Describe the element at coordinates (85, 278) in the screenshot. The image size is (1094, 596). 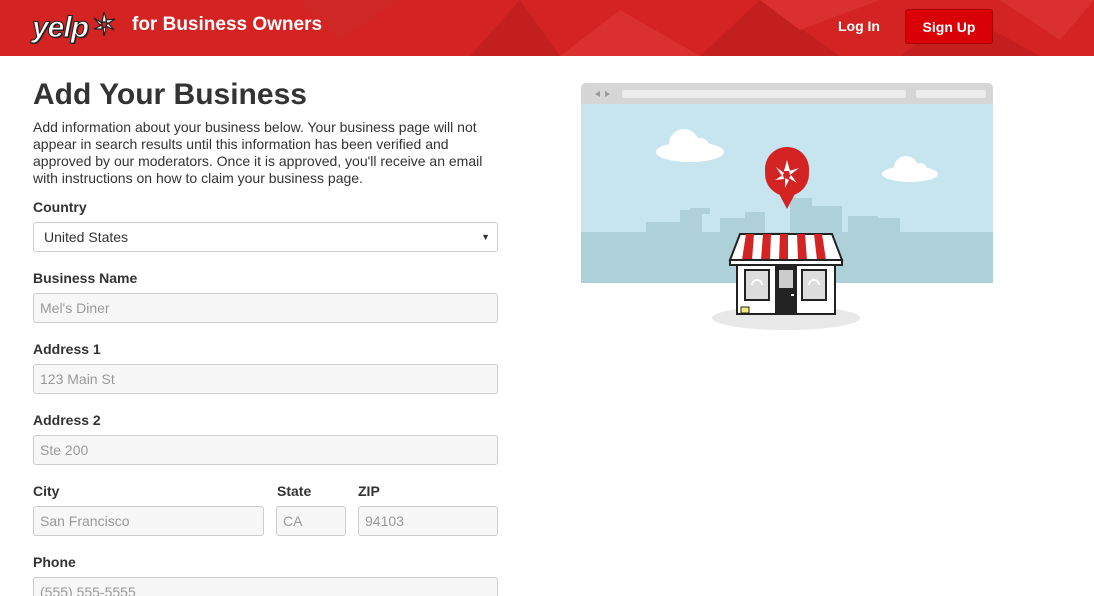
I see `business-name-label: Business Name` at that location.